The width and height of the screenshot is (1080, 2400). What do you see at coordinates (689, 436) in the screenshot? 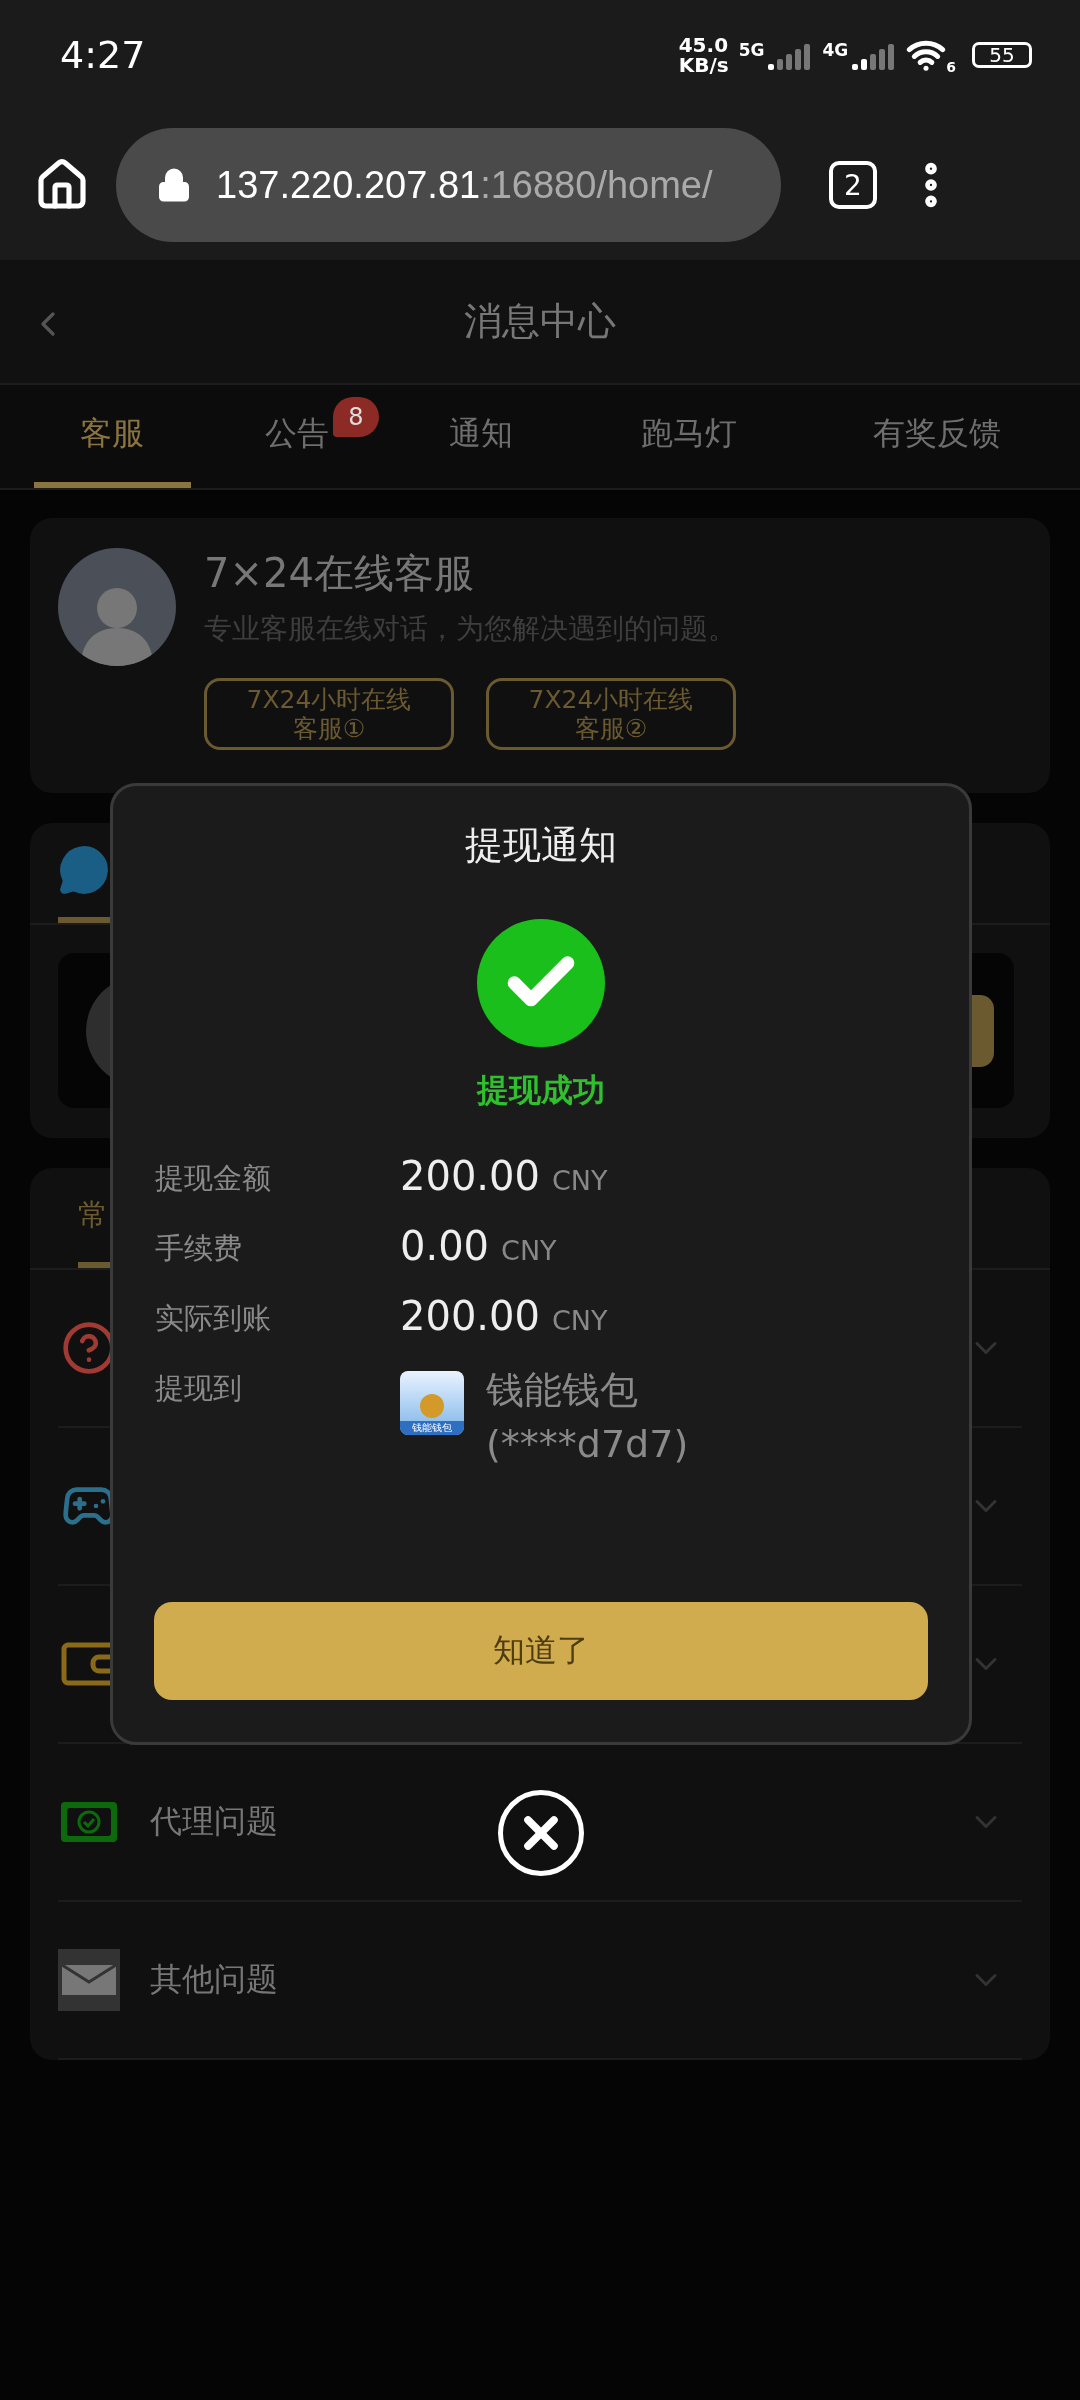
I see `tab: 跑马灯` at bounding box center [689, 436].